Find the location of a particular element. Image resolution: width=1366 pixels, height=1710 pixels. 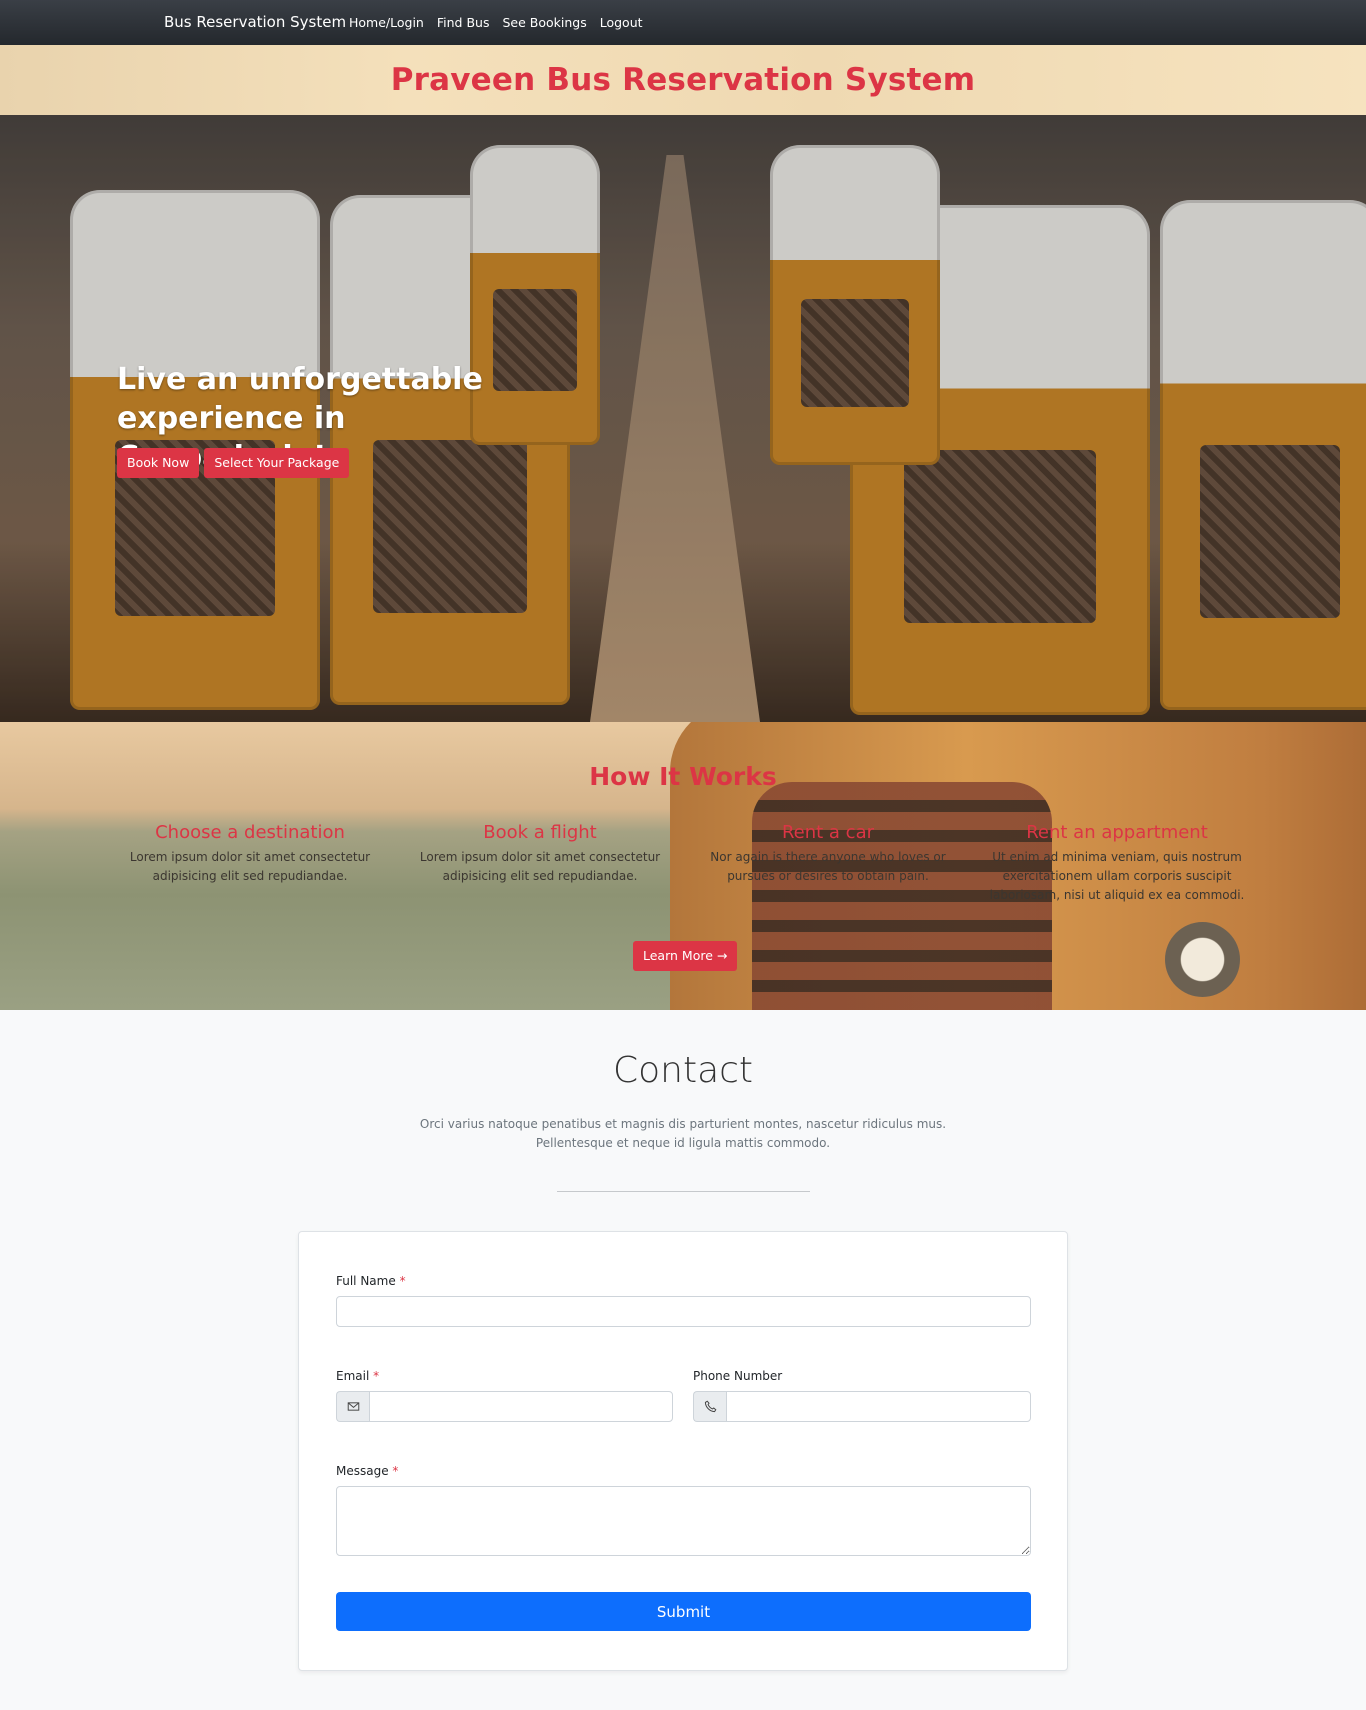

nav-logout: Logout is located at coordinates (621, 22).